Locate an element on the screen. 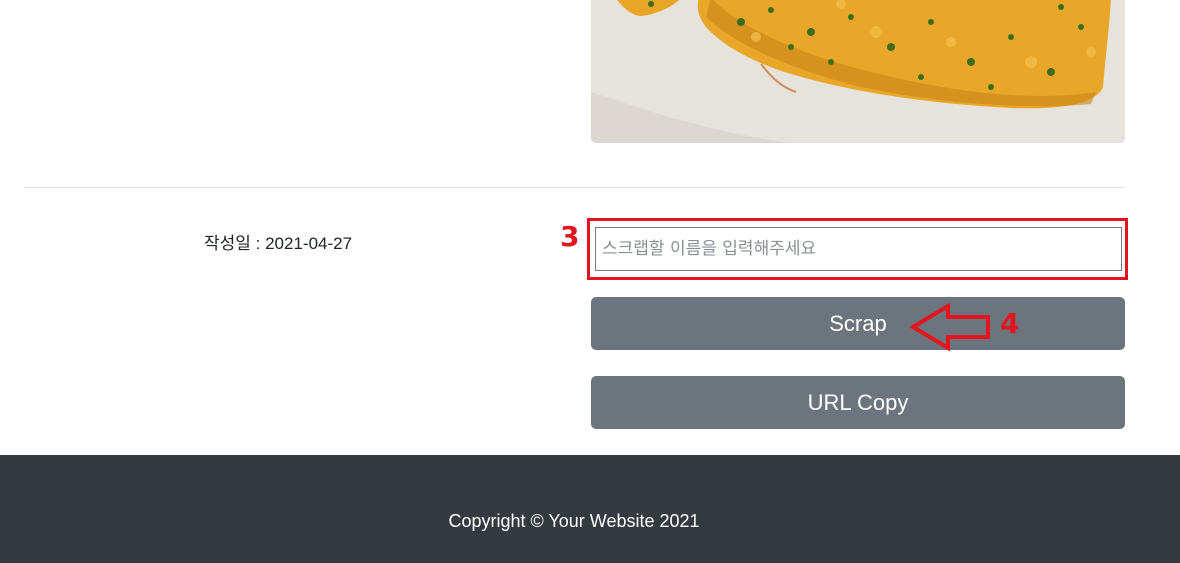 The height and width of the screenshot is (563, 1180). annotation-arrow-icon is located at coordinates (950, 327).